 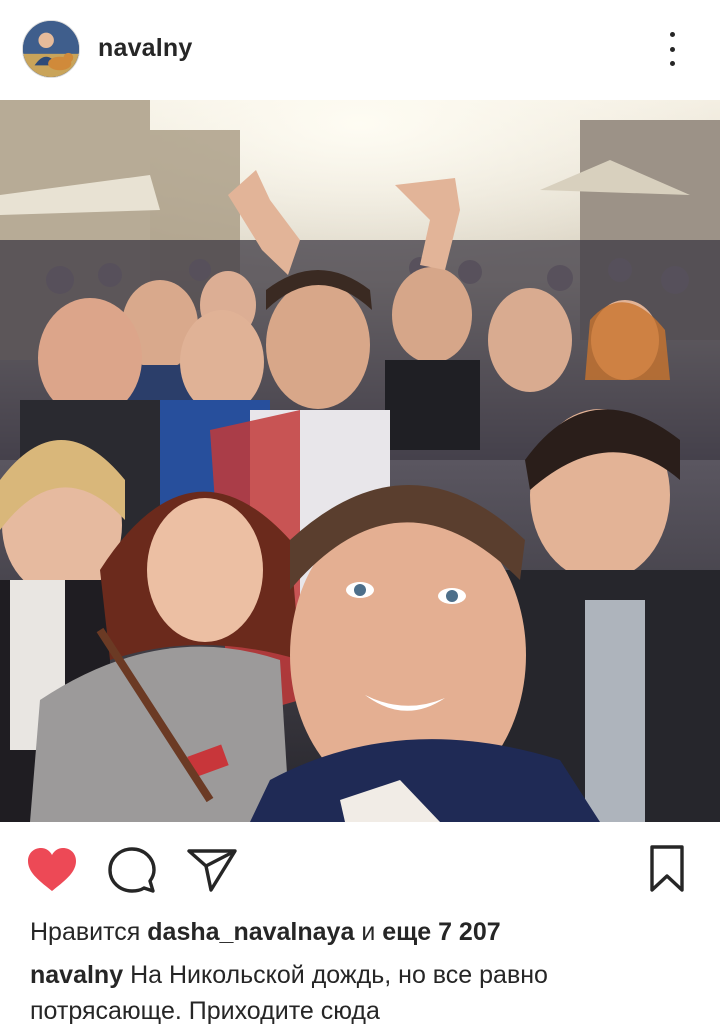 I want to click on username: navalny, so click(x=145, y=48).